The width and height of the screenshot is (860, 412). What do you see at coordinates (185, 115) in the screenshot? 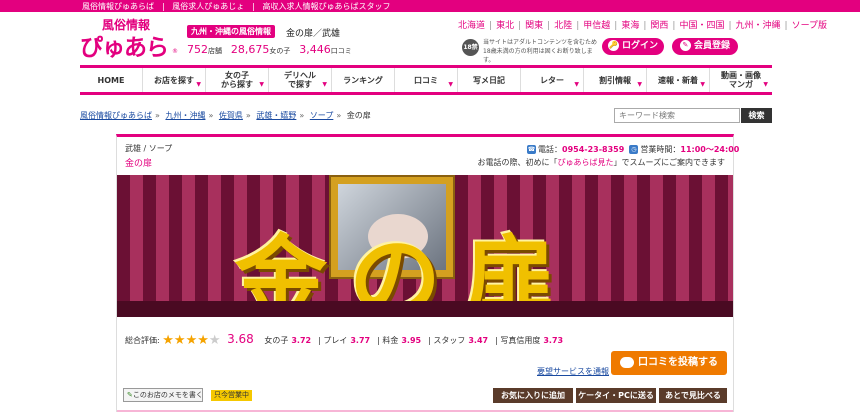
I see `breadcrumb-link: 九州・沖縄` at bounding box center [185, 115].